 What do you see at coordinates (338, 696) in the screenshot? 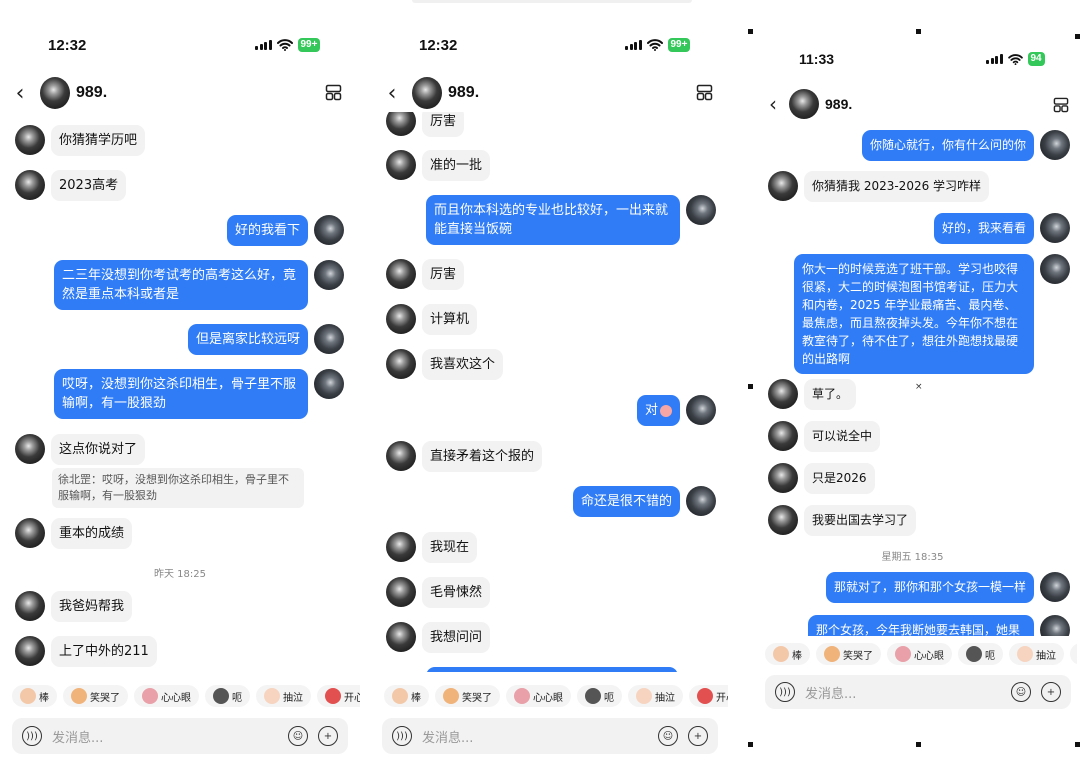
I see `emoji-chip: 开心` at bounding box center [338, 696].